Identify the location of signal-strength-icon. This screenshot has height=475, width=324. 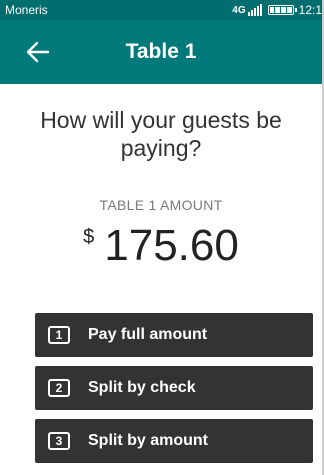
(255, 10).